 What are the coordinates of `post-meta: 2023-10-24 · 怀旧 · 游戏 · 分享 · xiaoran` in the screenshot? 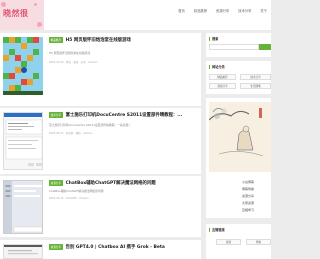 It's located at (73, 62).